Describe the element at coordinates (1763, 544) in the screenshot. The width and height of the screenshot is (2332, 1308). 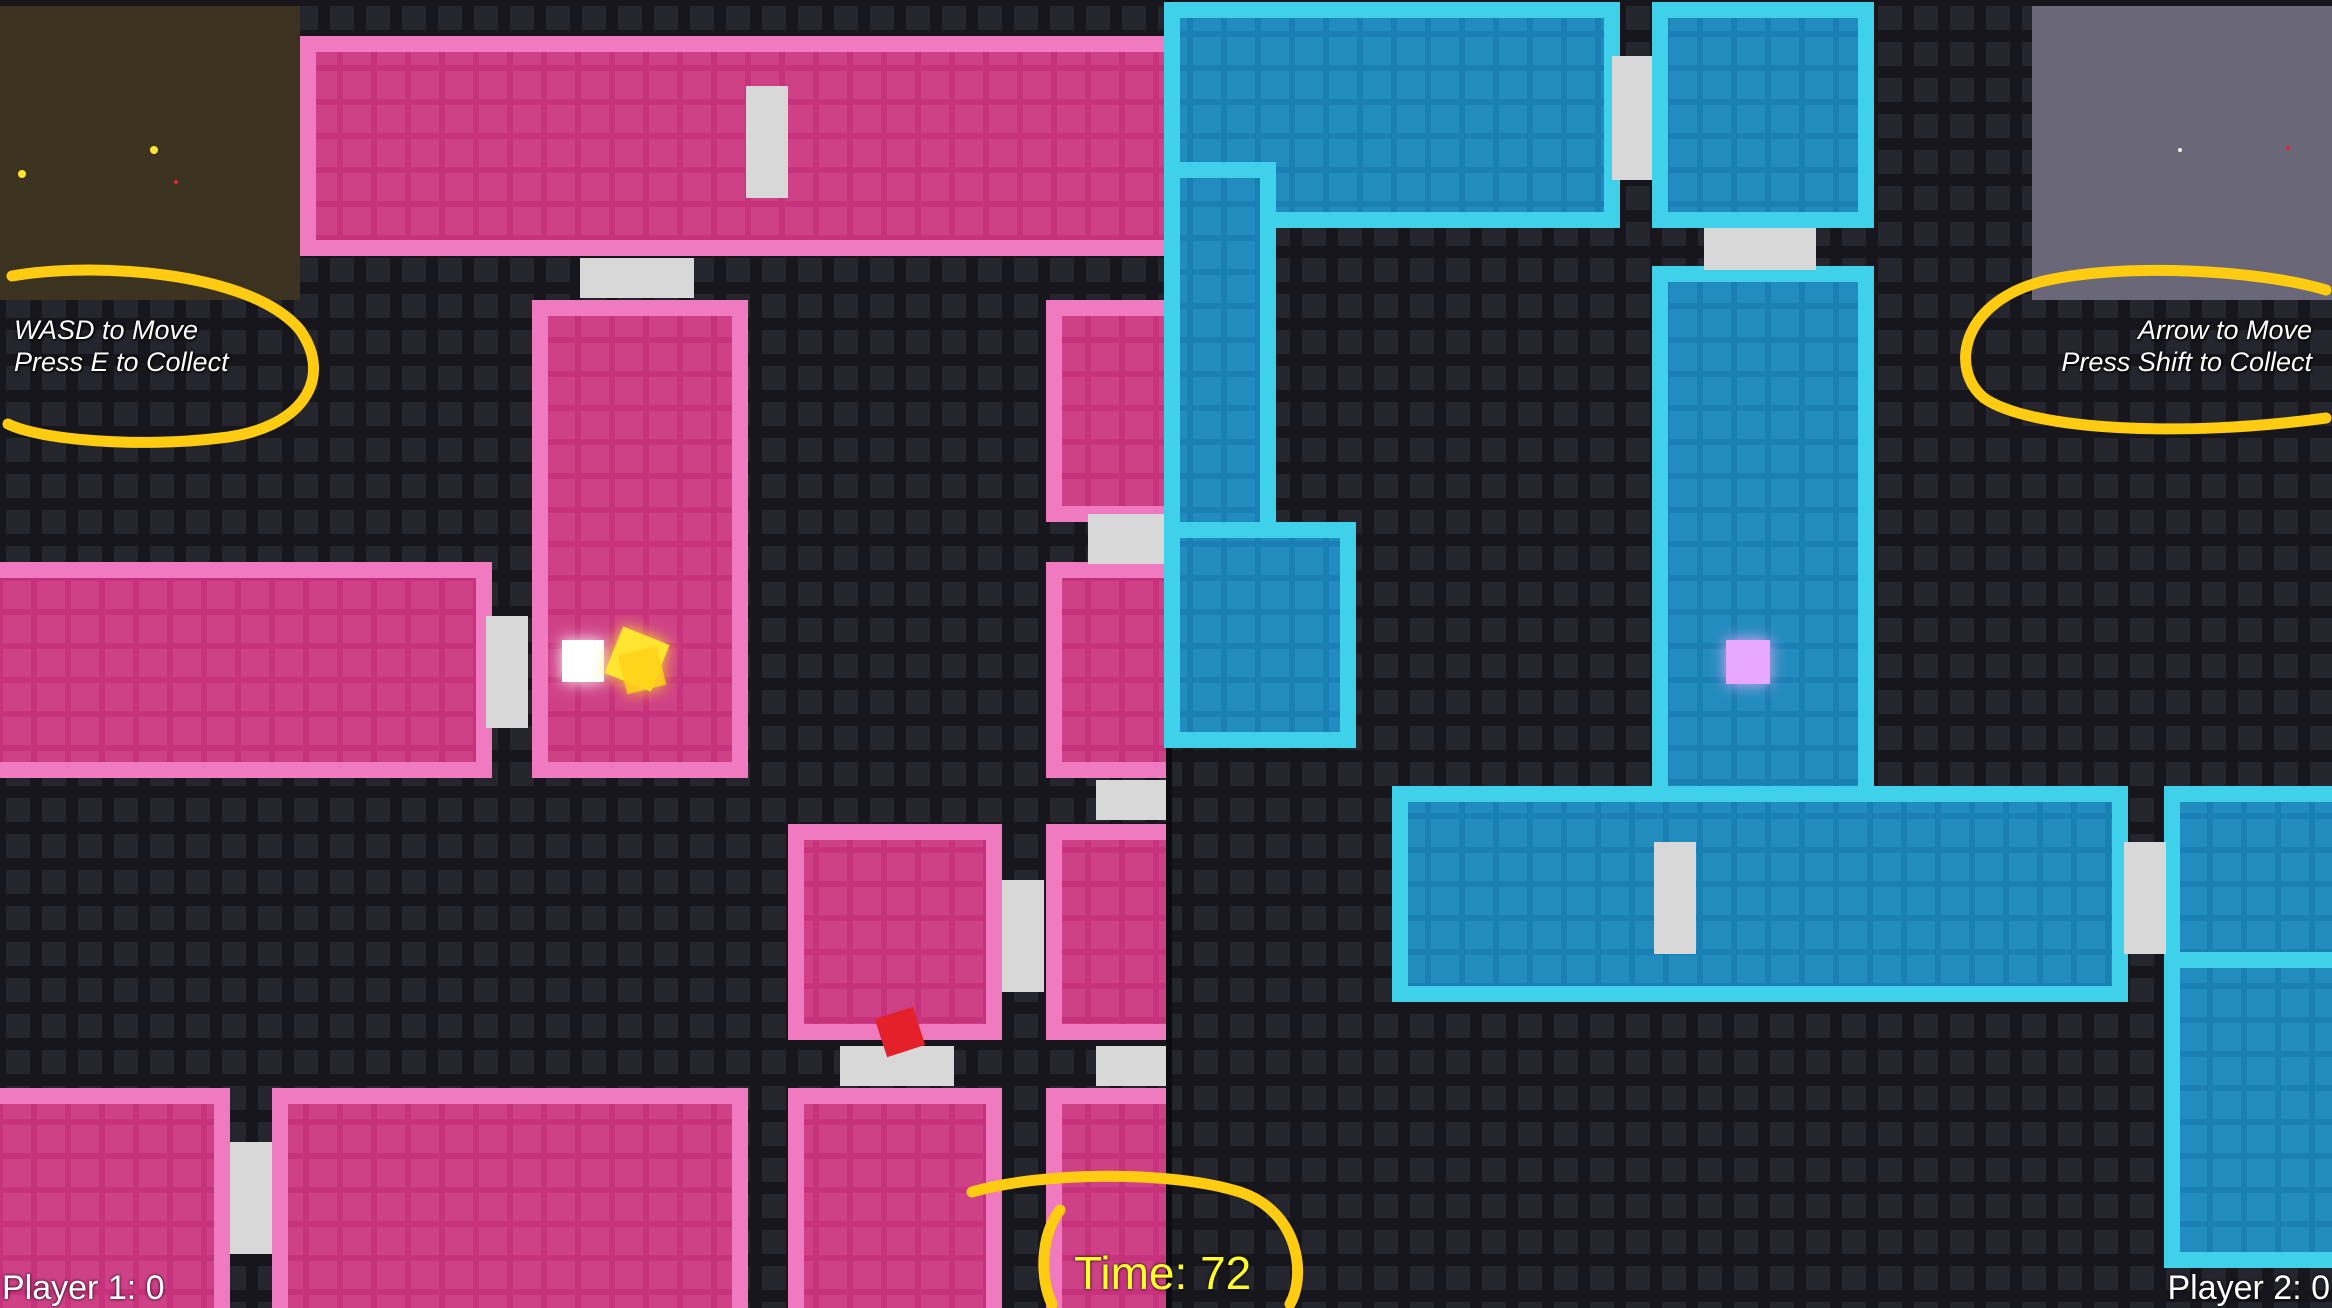
I see `blue-room-center-column` at that location.